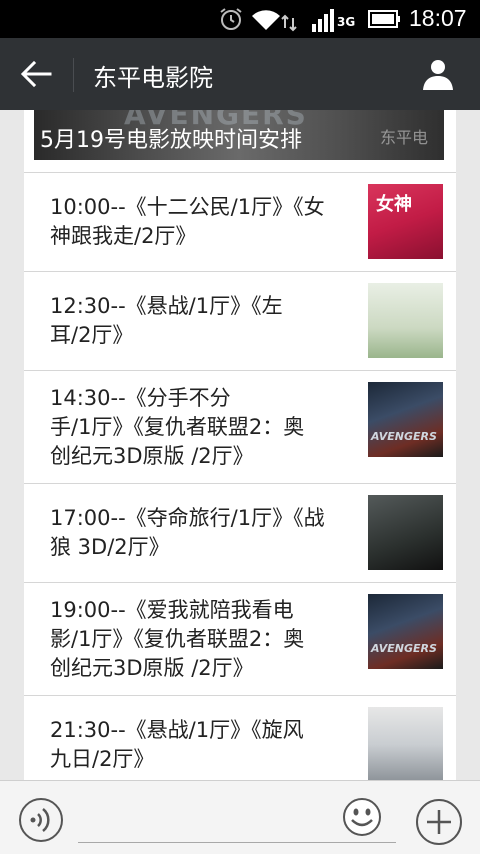  I want to click on schedule-line: 10:00--《十二公民/1厅》《女, so click(187, 207).